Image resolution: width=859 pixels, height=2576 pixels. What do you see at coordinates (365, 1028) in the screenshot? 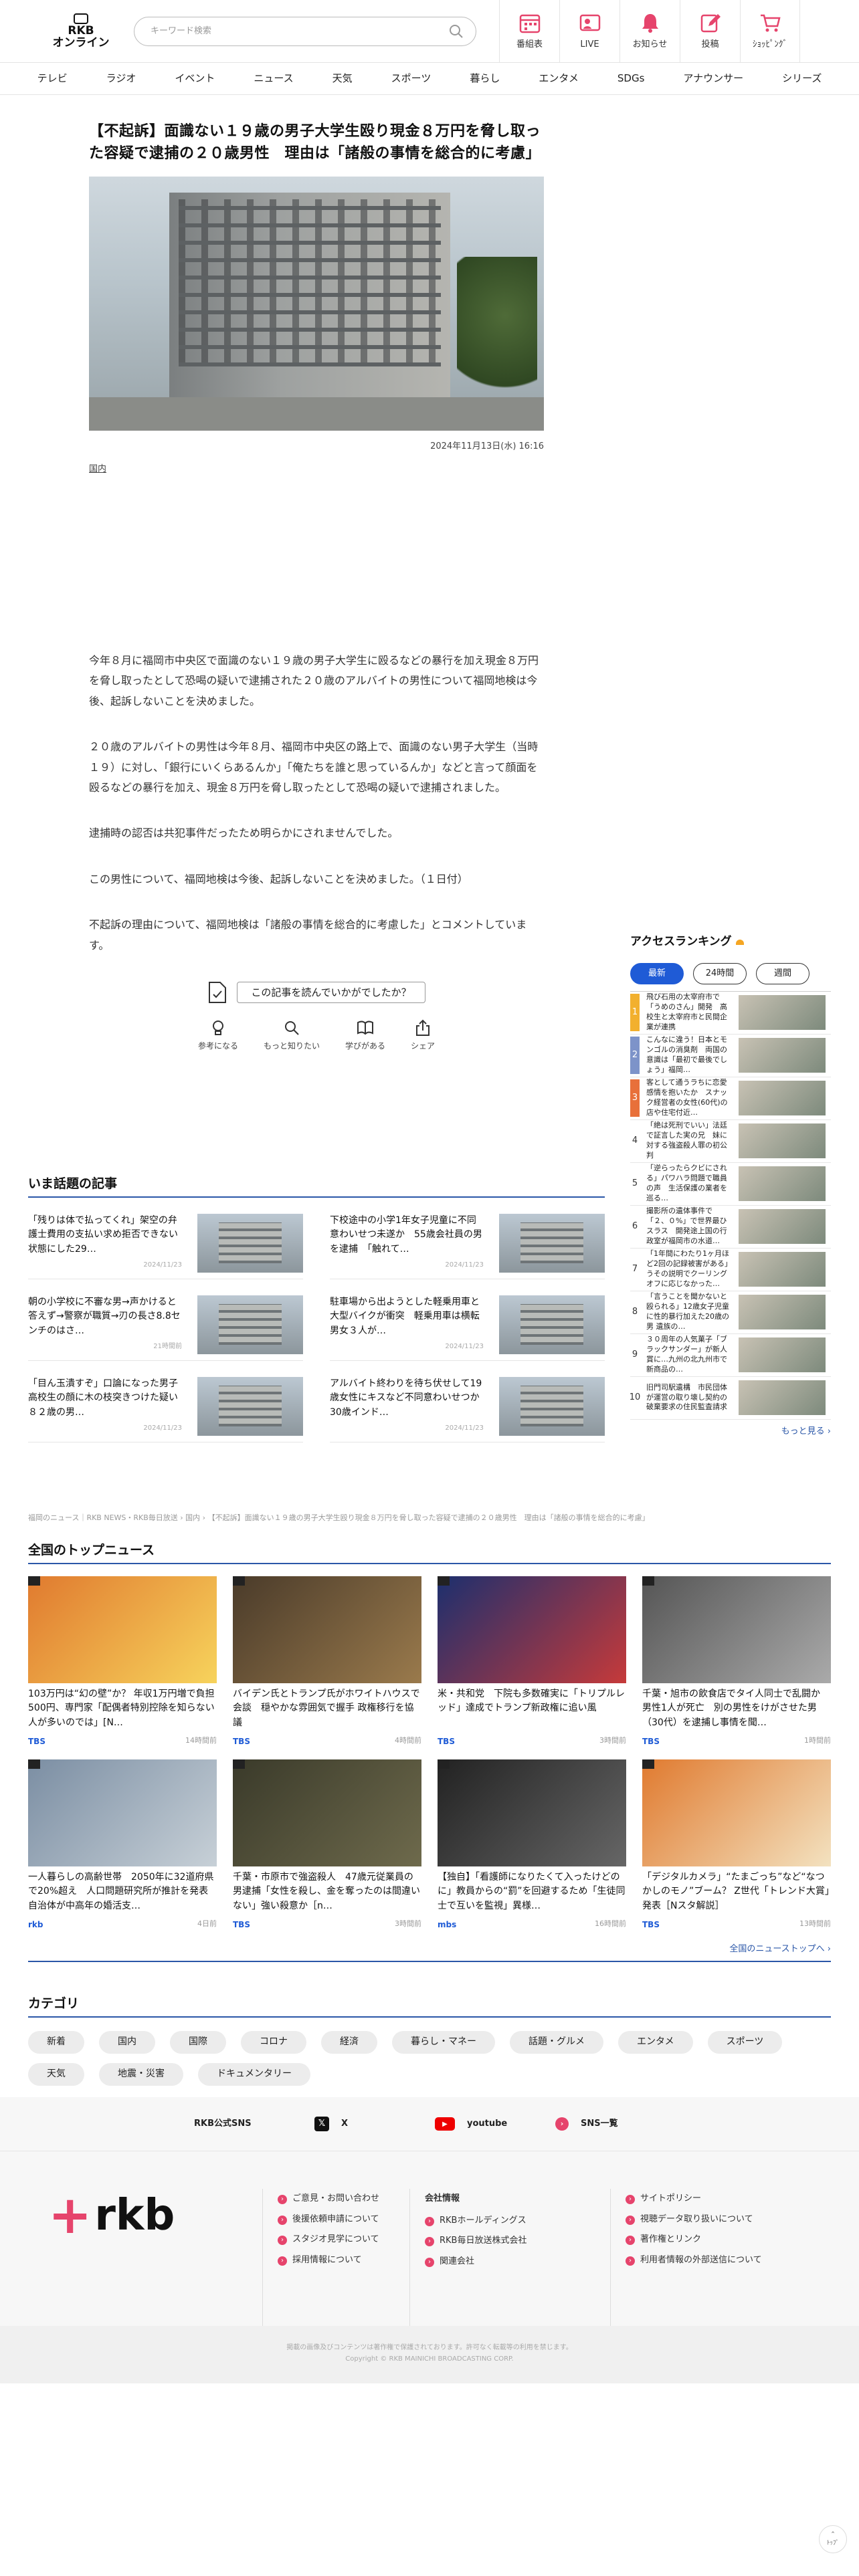
I see `book-icon` at bounding box center [365, 1028].